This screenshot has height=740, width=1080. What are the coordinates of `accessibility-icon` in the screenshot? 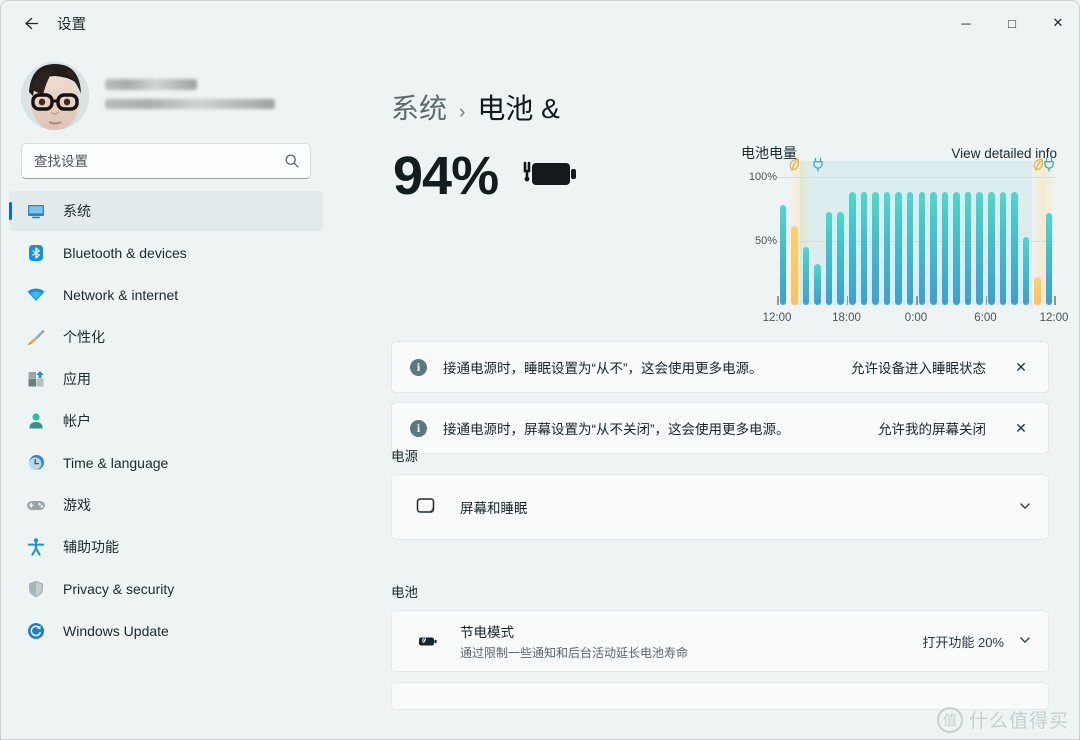 It's located at (36, 547).